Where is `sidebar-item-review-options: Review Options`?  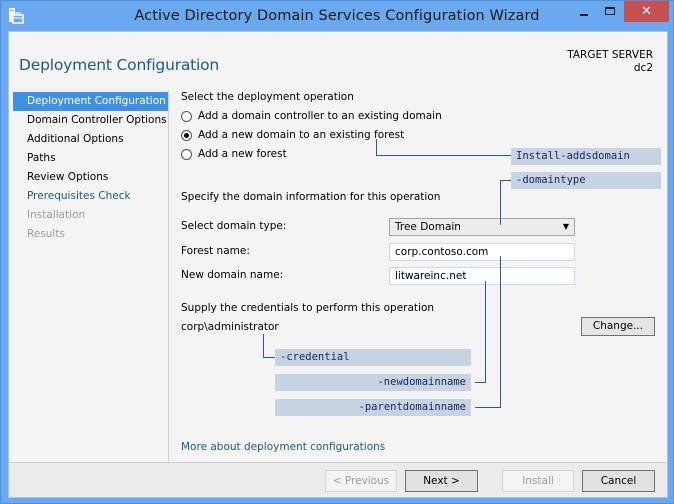 sidebar-item-review-options: Review Options is located at coordinates (90, 177).